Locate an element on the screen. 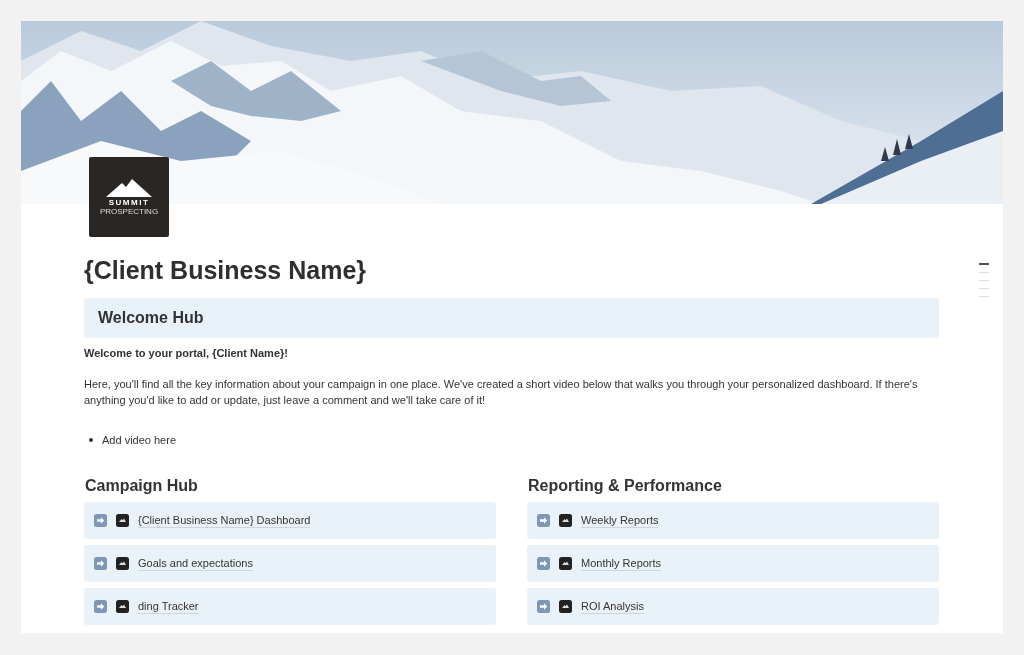  welcome-text: Welcome to your portal, {Client Name}! is located at coordinates (186, 353).